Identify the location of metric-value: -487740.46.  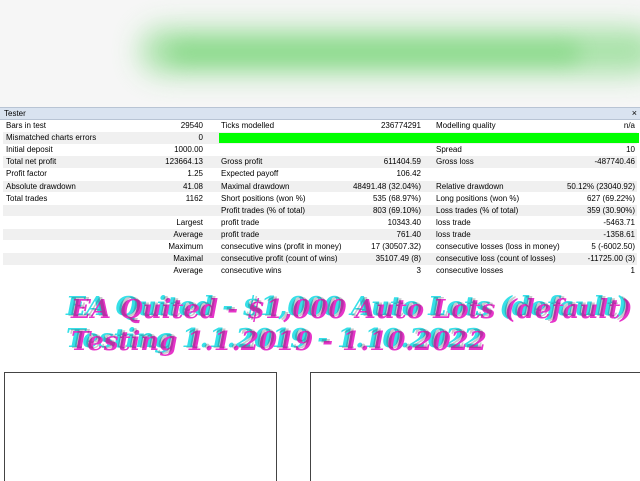
(614, 162).